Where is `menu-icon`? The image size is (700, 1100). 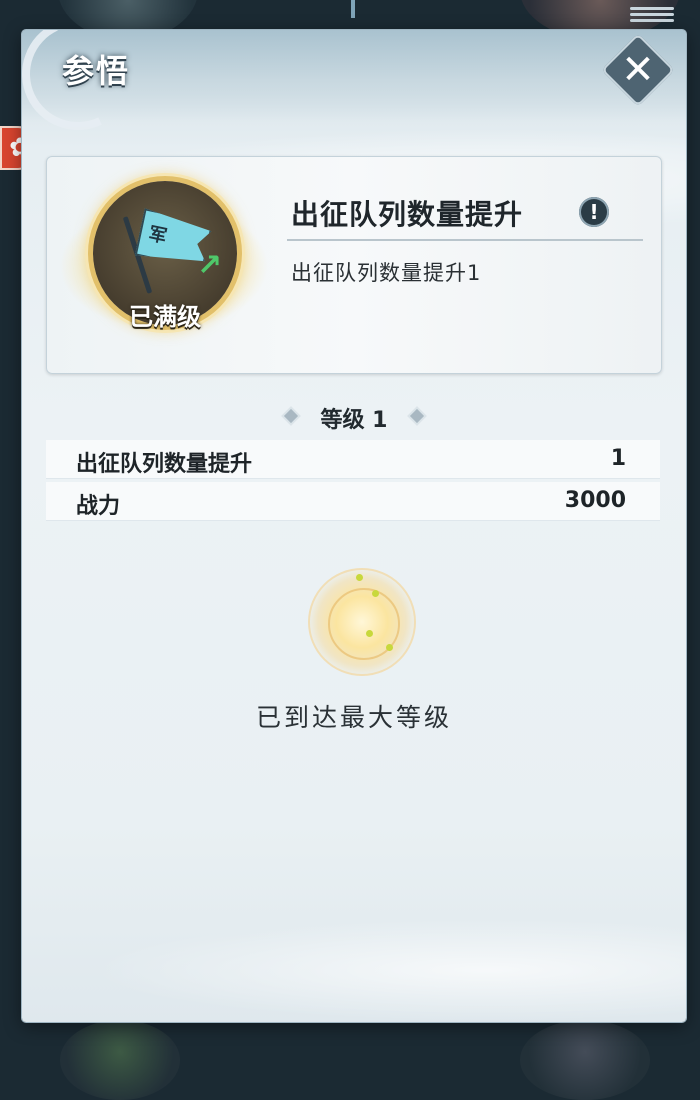
menu-icon is located at coordinates (652, 14).